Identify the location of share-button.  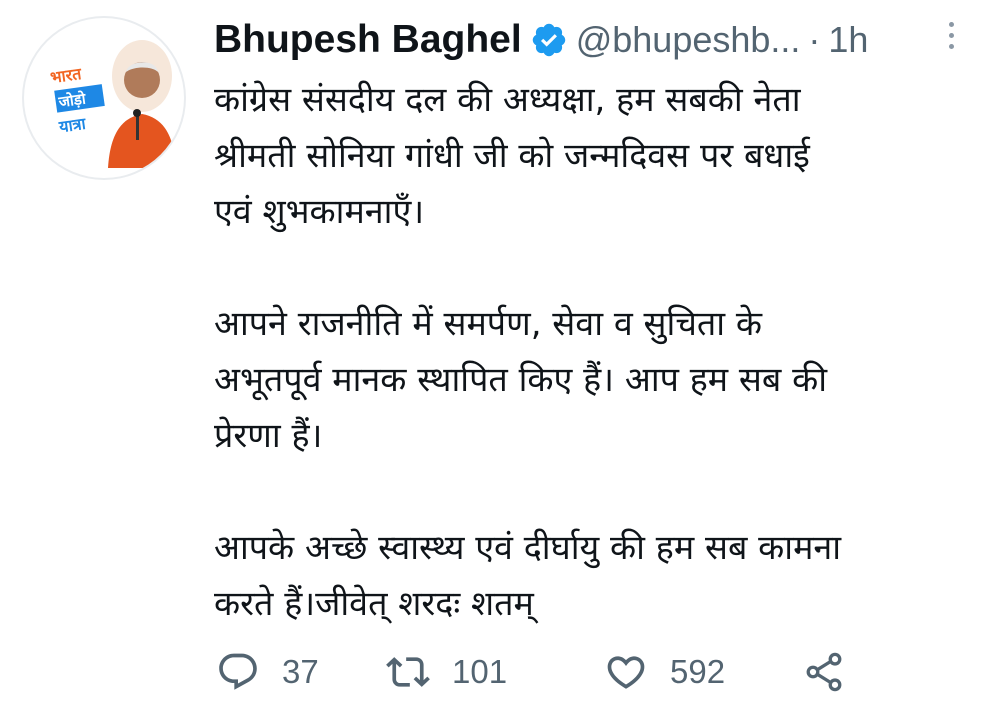
(824, 672).